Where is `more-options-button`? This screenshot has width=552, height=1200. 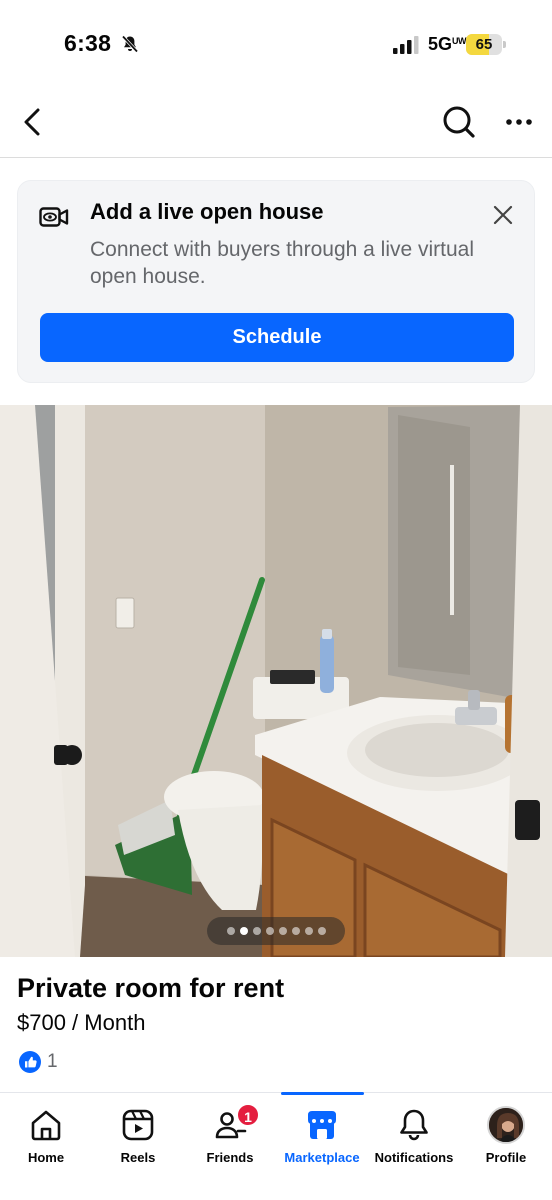
more-options-button is located at coordinates (519, 122).